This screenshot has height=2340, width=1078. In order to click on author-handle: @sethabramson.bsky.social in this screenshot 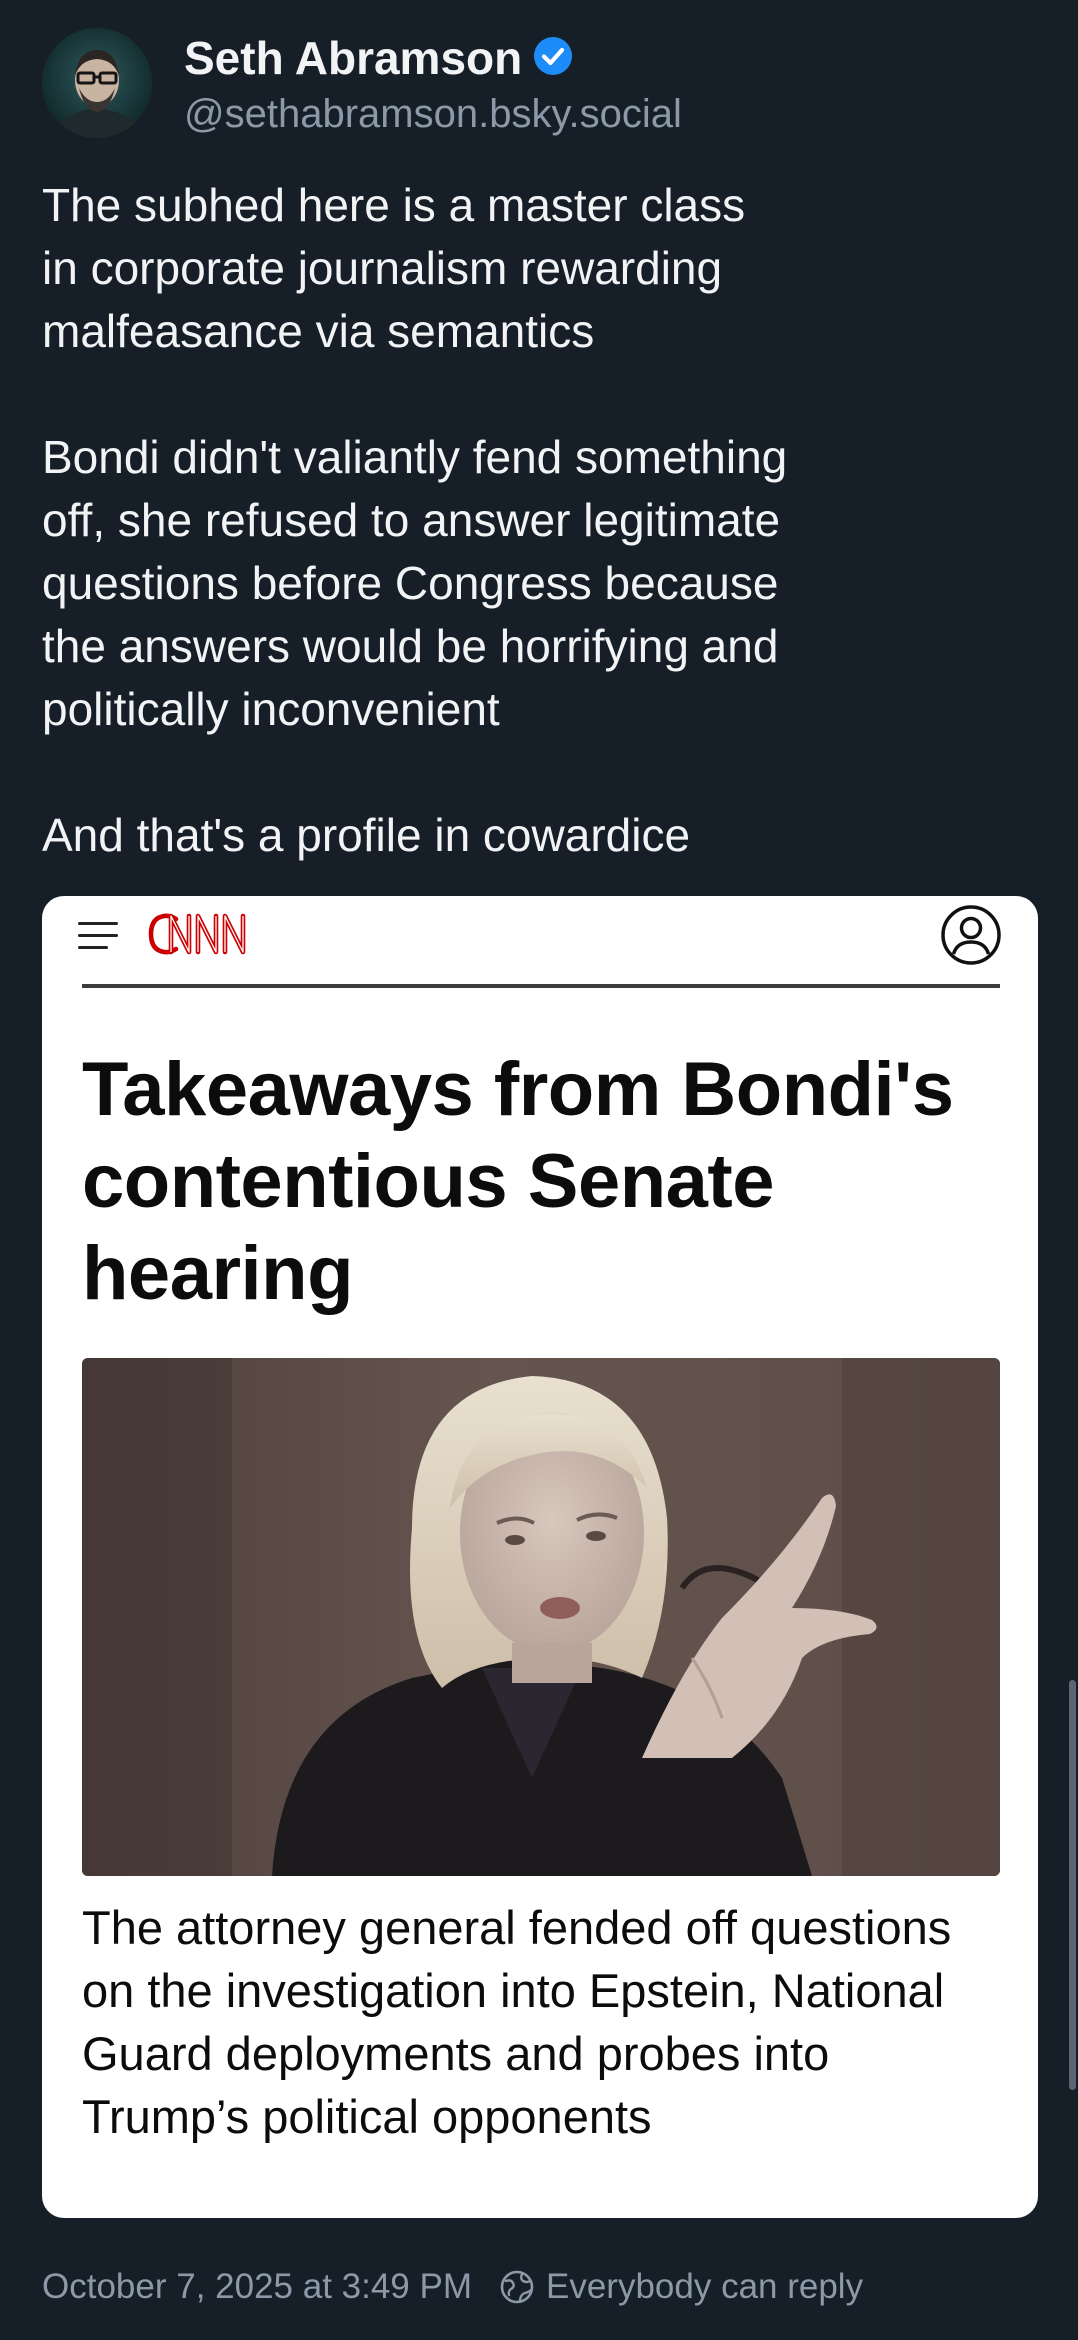, I will do `click(433, 114)`.